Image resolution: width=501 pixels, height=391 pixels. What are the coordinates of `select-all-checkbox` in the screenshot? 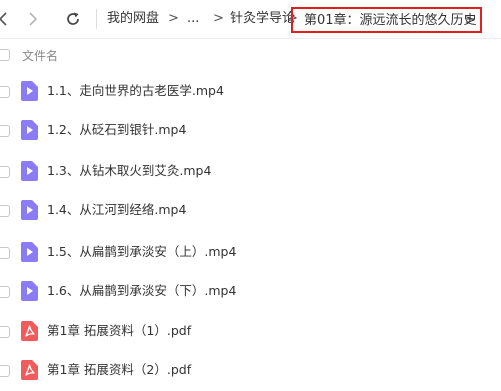 It's located at (5, 55).